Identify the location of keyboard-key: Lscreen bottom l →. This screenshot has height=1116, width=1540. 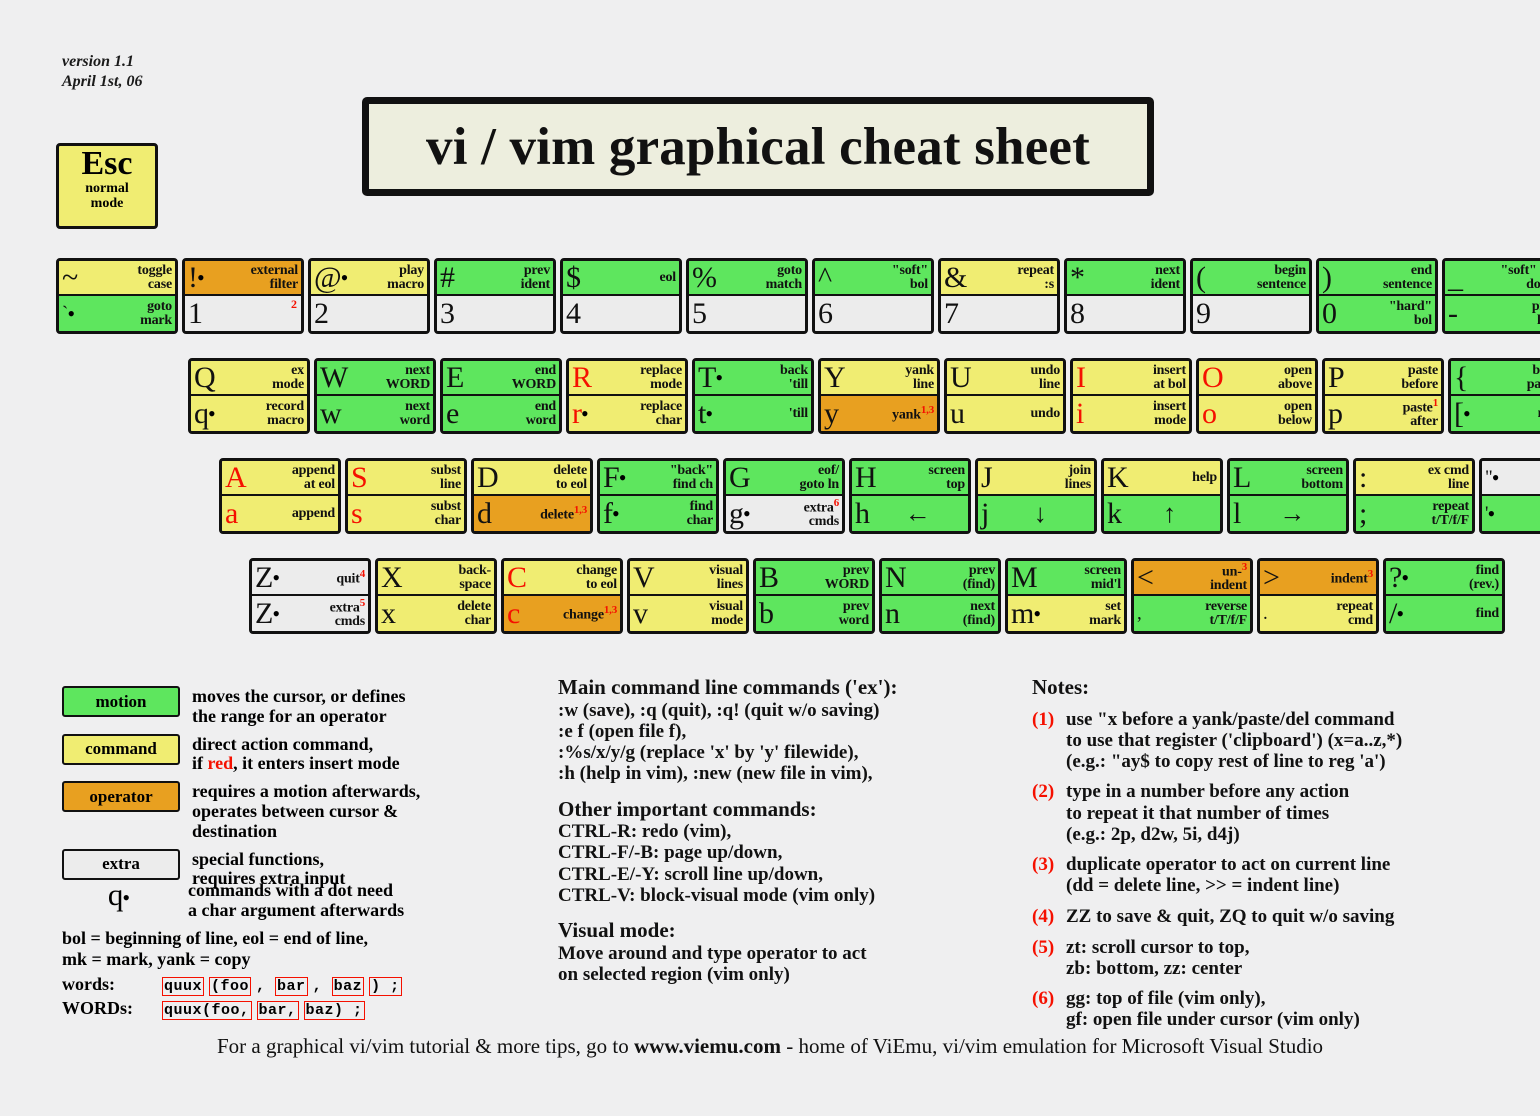
(1288, 496).